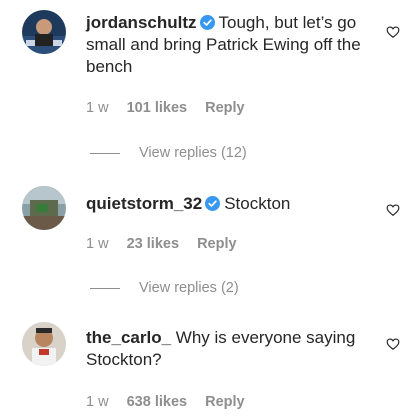 The image size is (416, 418). I want to click on view-replies-button: View replies (12), so click(168, 153).